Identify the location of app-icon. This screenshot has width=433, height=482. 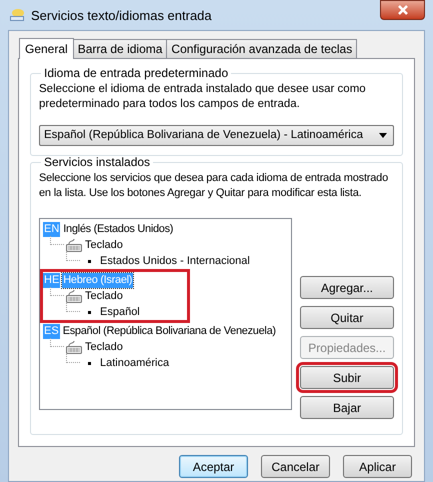
(17, 15).